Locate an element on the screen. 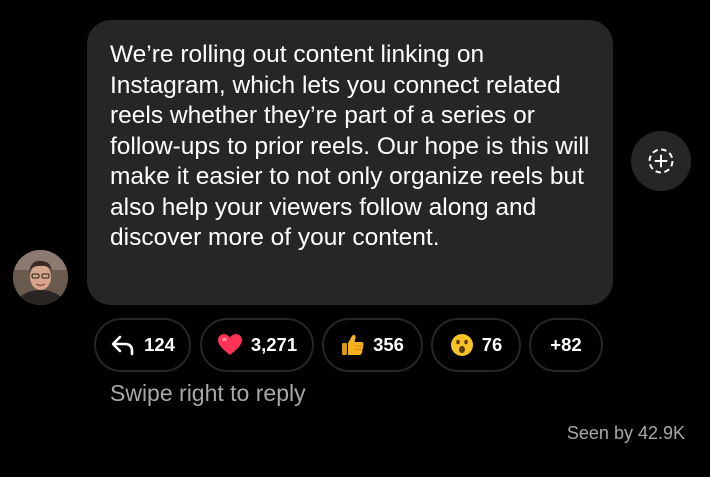 This screenshot has height=477, width=710. add-circle-icon is located at coordinates (661, 161).